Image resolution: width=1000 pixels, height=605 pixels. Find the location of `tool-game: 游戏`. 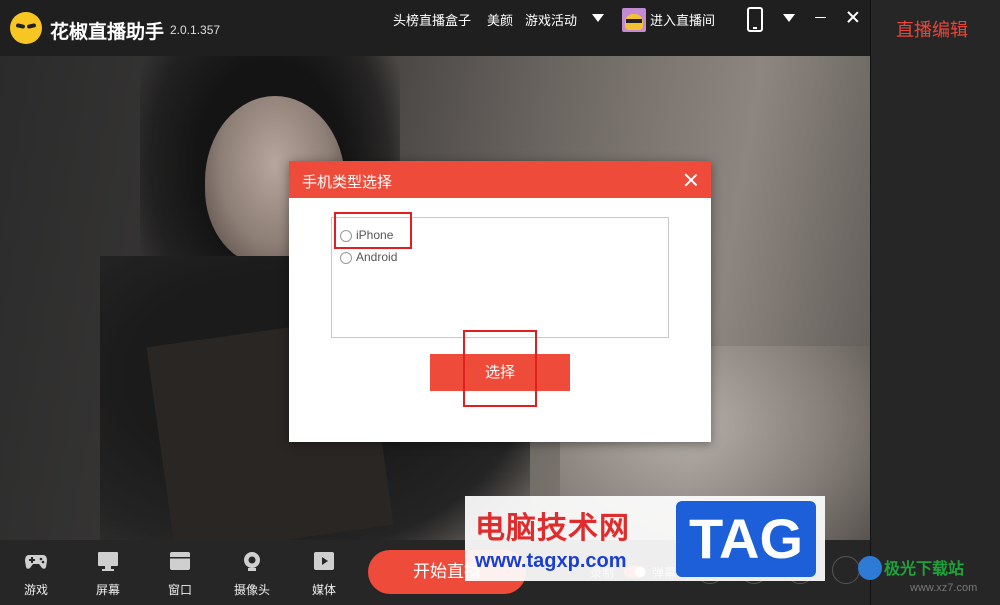

tool-game: 游戏 is located at coordinates (36, 572).